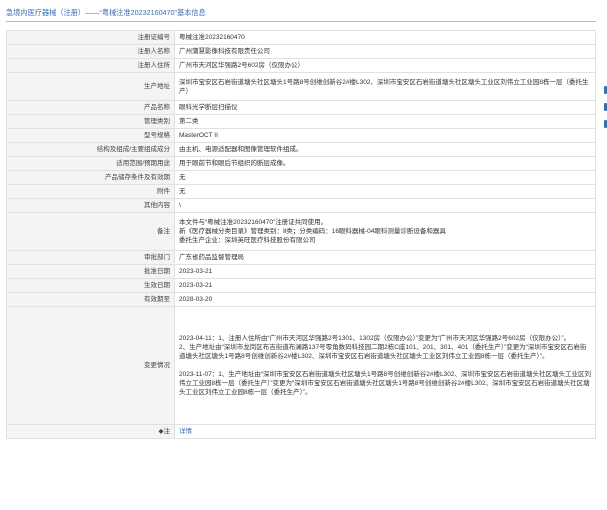  Describe the element at coordinates (90, 231) in the screenshot. I see `field-label: 备注` at that location.